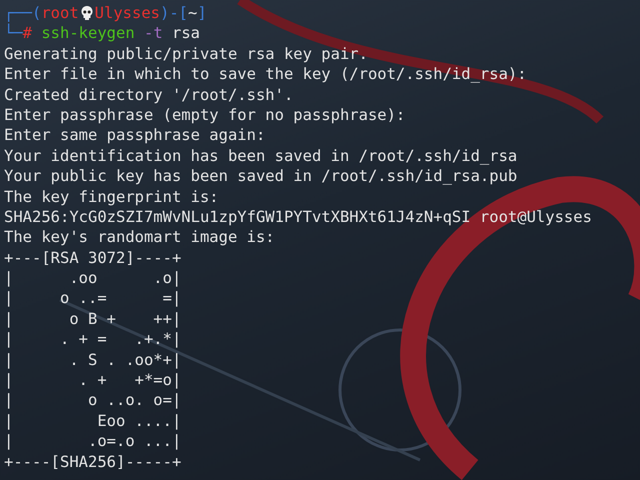 The height and width of the screenshot is (480, 640). Describe the element at coordinates (87, 13) in the screenshot. I see `skull-icon` at that location.